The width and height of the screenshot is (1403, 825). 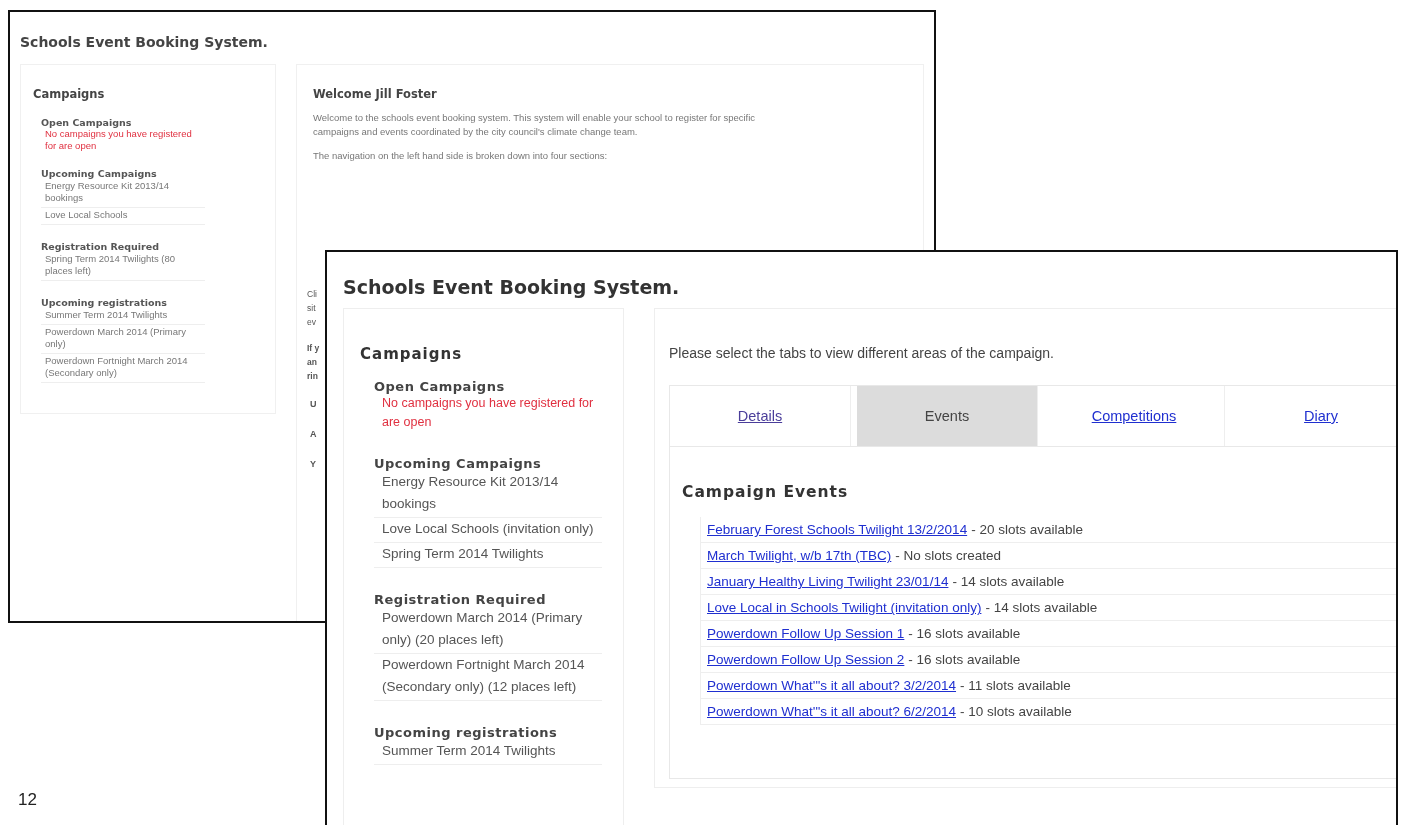 I want to click on campaign-link: Powerdown Fortnight March 2014 (Secondary only), so click(x=123, y=368).